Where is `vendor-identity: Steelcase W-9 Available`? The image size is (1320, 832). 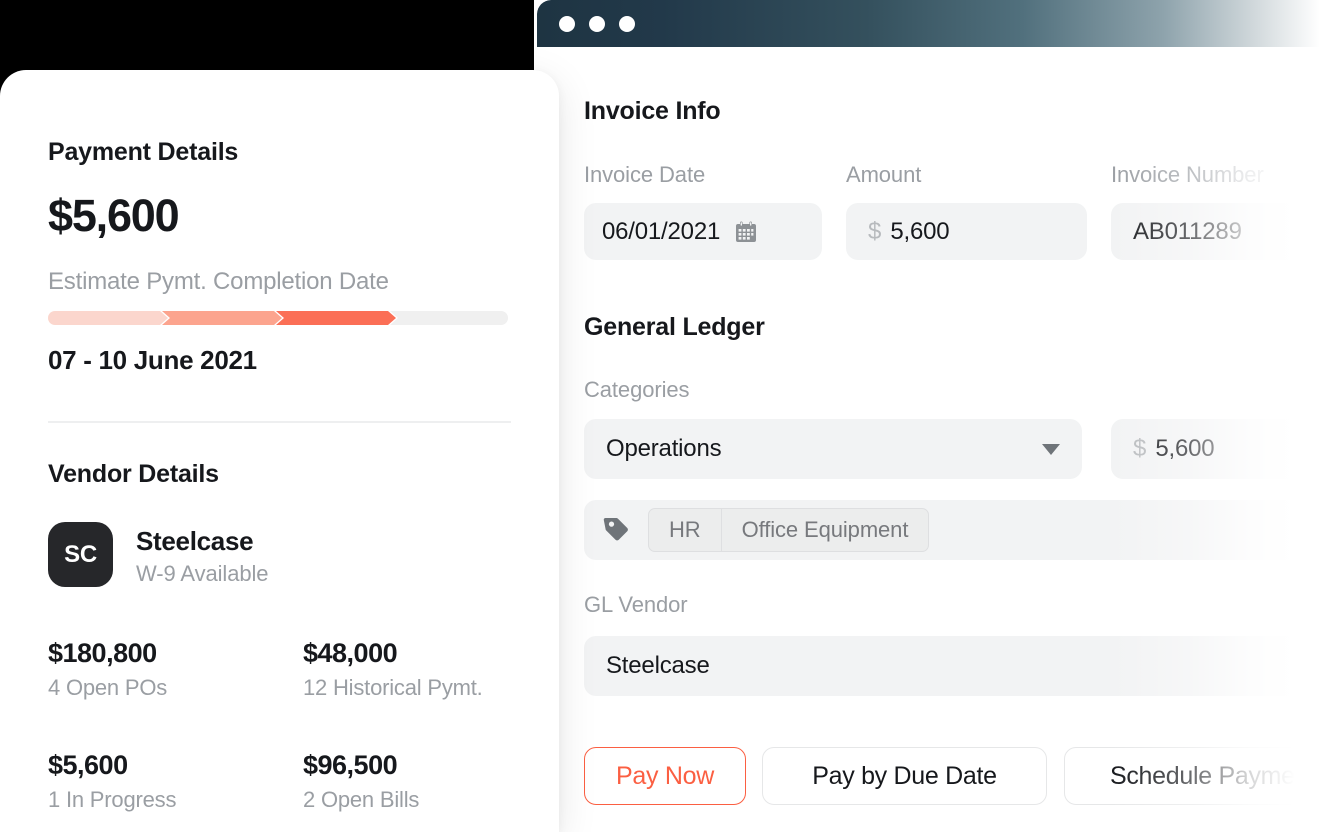
vendor-identity: Steelcase W-9 Available is located at coordinates (202, 556).